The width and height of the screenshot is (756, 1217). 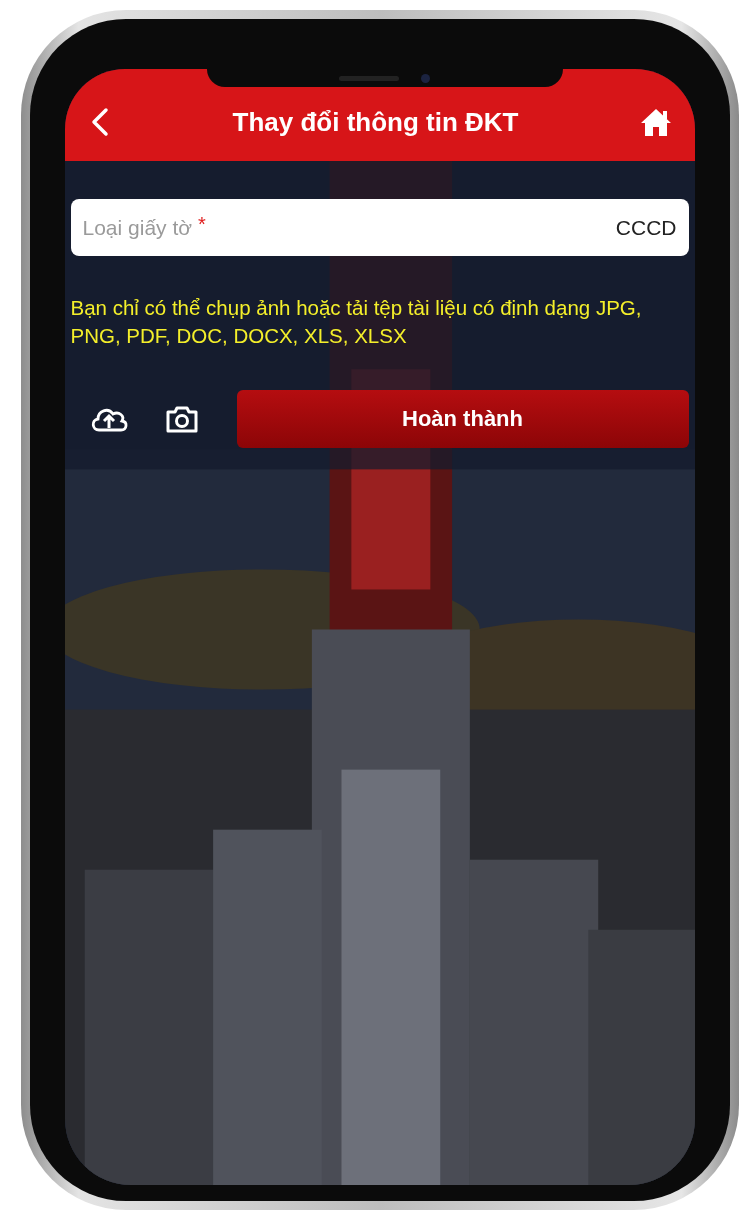 I want to click on document-type-field: Loại giấy tờ * CCCD, so click(x=379, y=227).